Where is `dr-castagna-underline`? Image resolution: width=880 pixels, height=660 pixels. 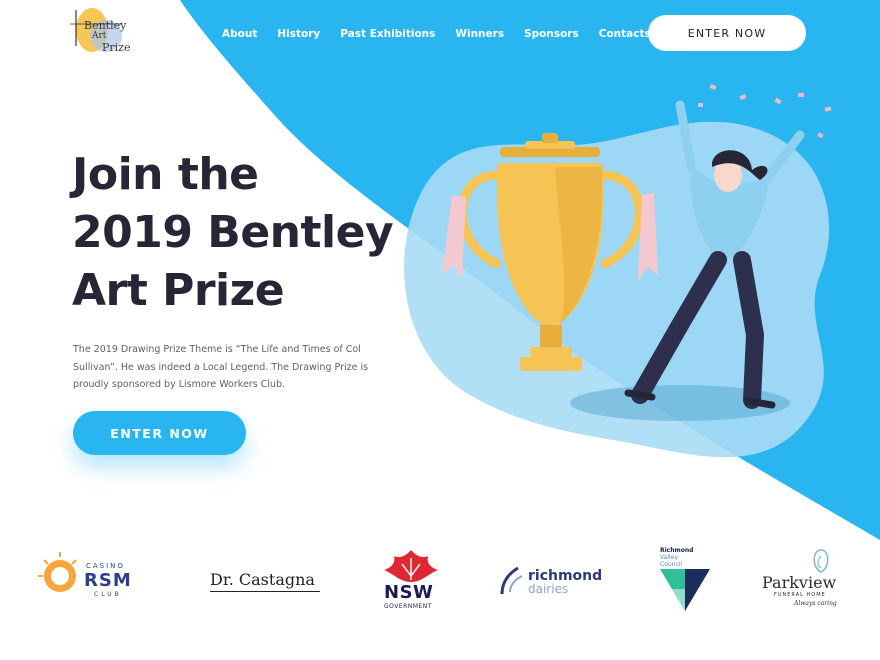 dr-castagna-underline is located at coordinates (265, 591).